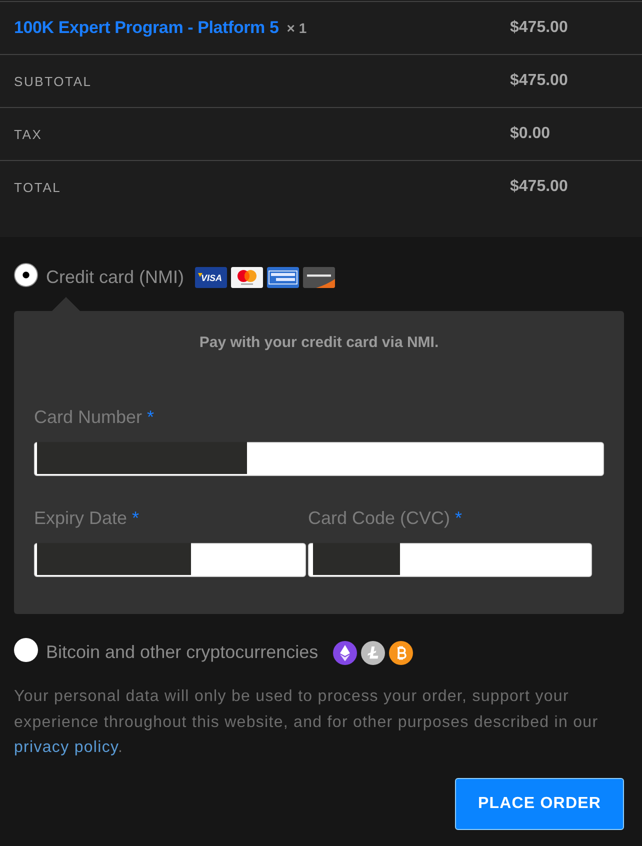  I want to click on payment-method-label: Credit card (NMI), so click(115, 275).